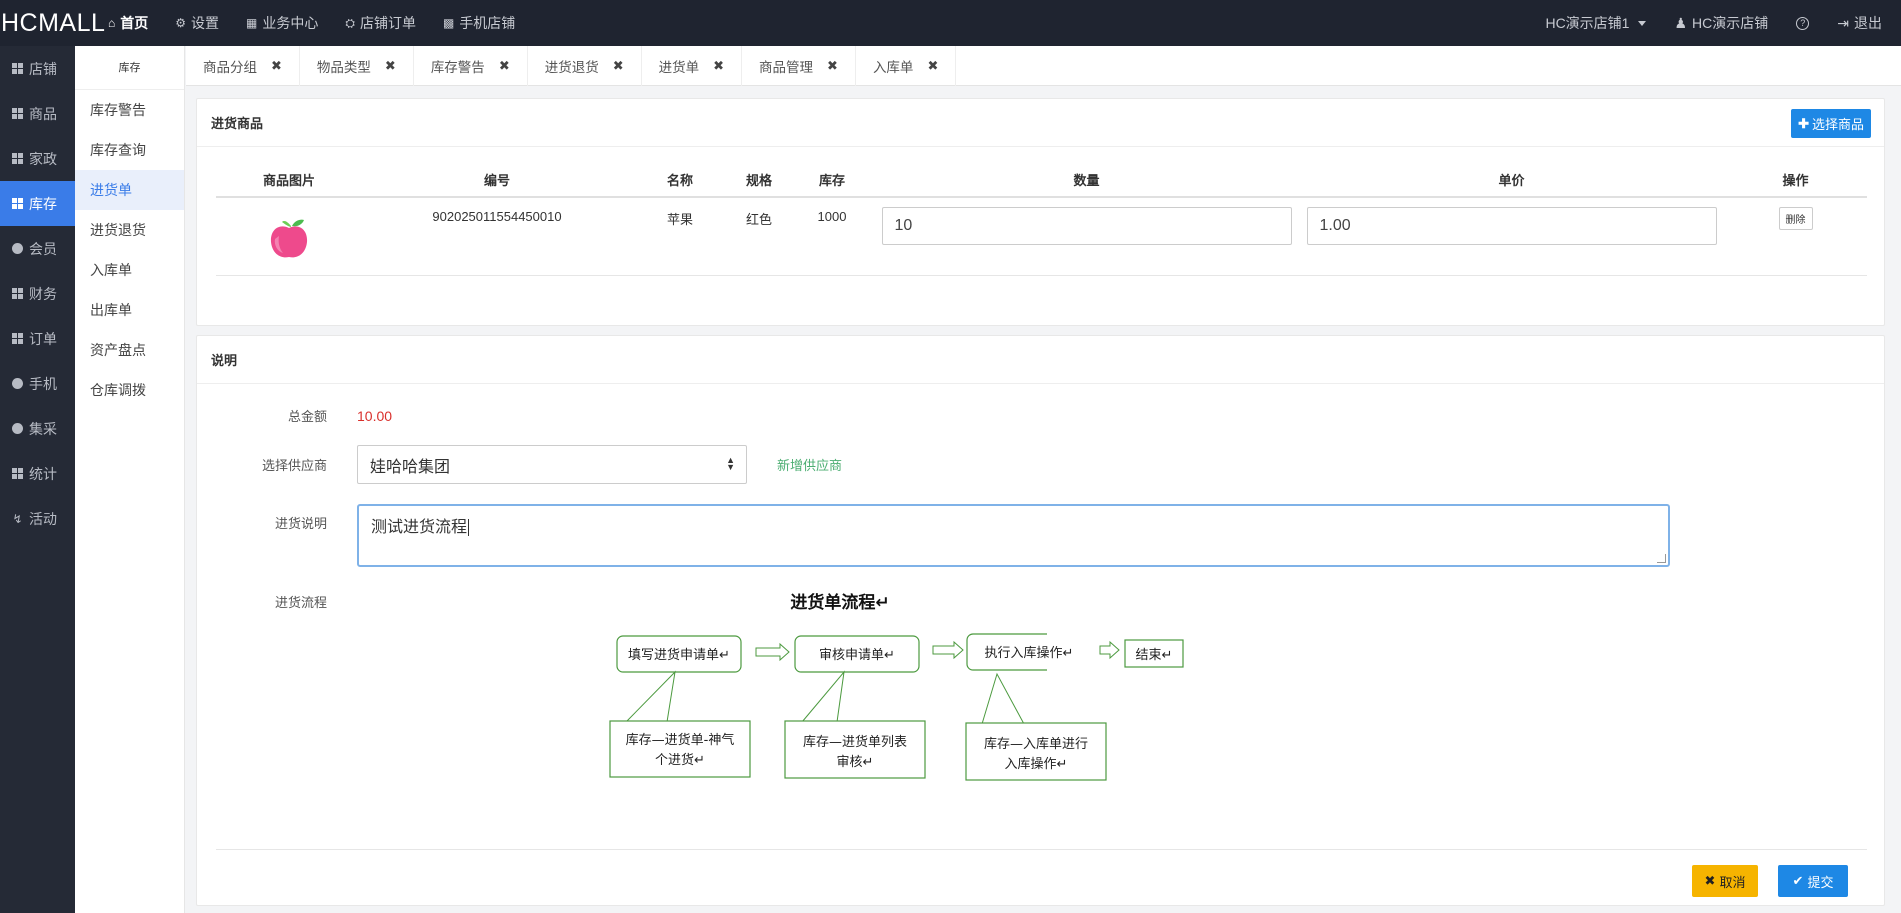 This screenshot has height=913, width=1901. Describe the element at coordinates (37, 293) in the screenshot. I see `sidebar-item-finance: 财务` at that location.